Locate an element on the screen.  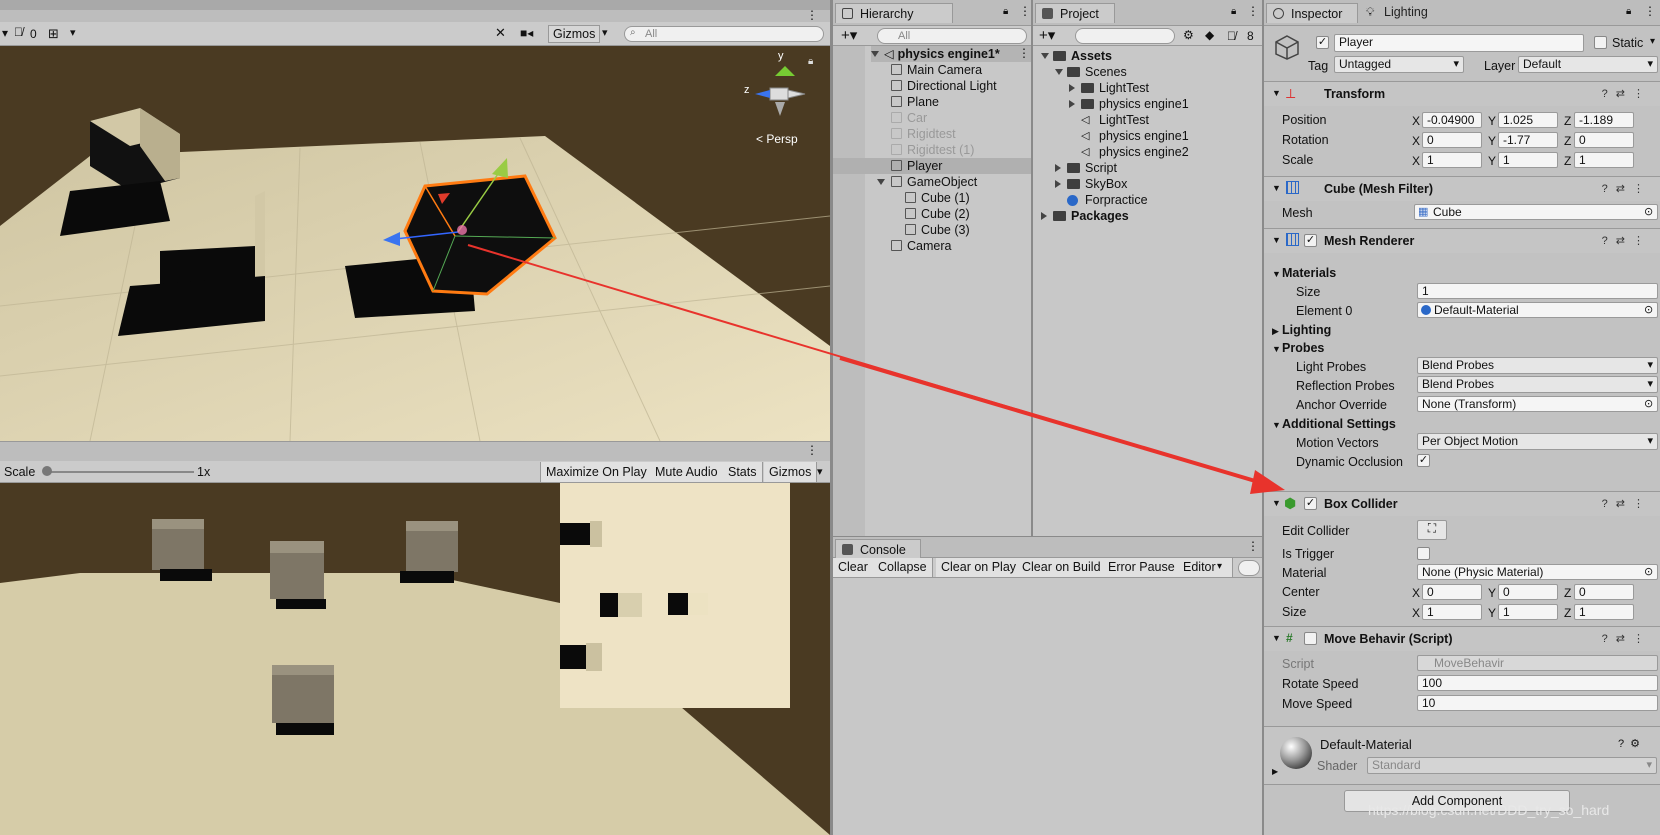
hierarchy-search-input: All is located at coordinates (952, 36).